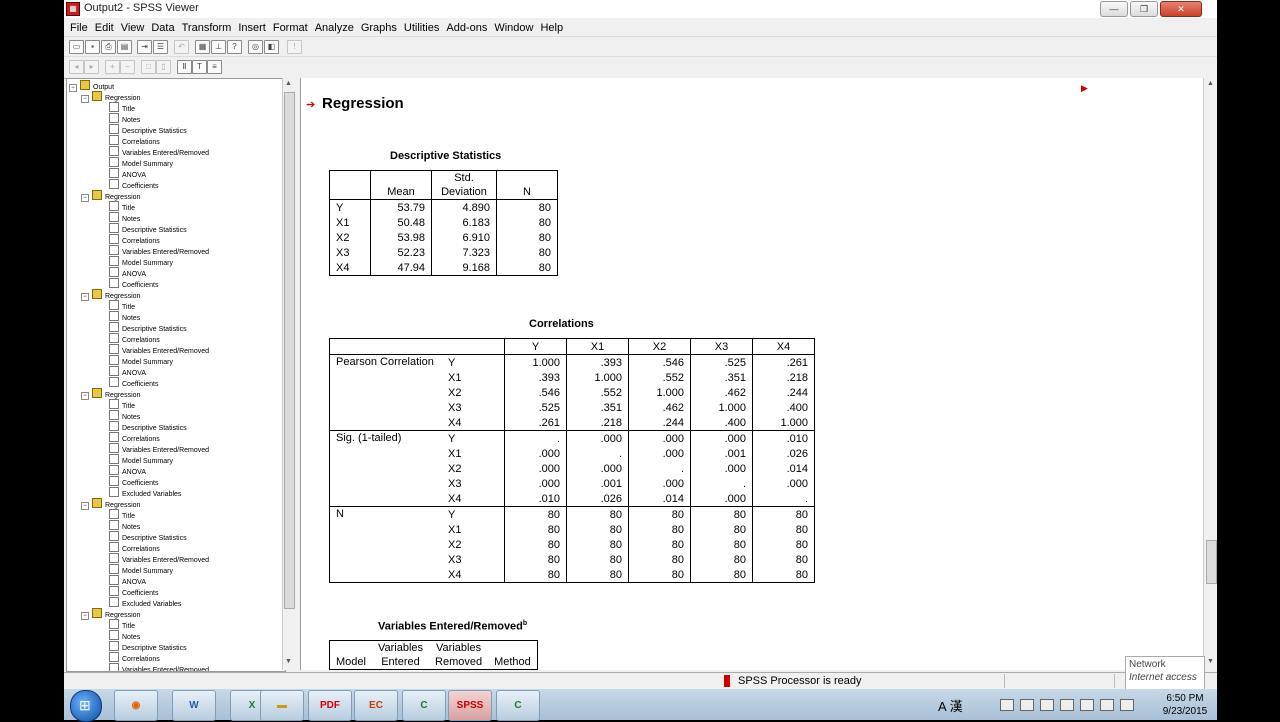 The height and width of the screenshot is (722, 1280). Describe the element at coordinates (234, 47) in the screenshot. I see `variables-icon: ?` at that location.